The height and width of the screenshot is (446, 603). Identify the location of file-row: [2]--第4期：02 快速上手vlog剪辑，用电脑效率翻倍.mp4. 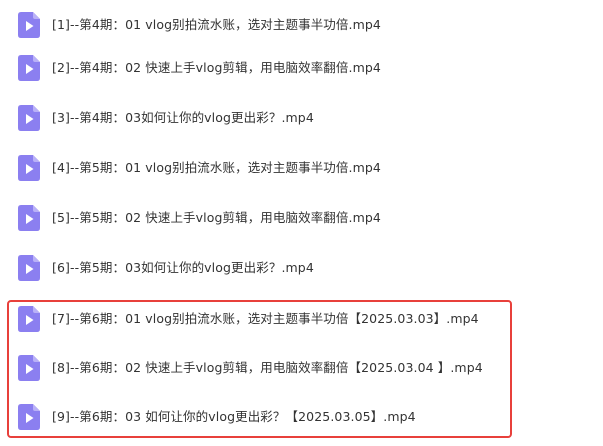
(301, 68).